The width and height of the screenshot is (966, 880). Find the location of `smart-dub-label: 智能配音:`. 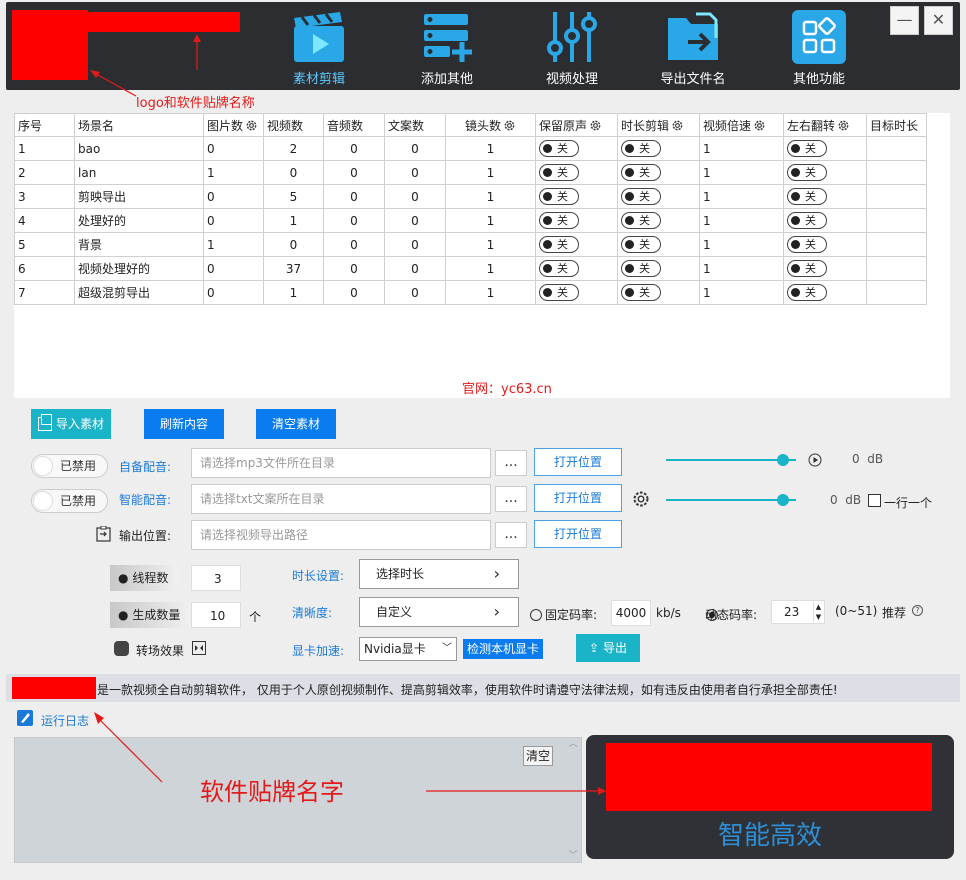

smart-dub-label: 智能配音: is located at coordinates (145, 500).